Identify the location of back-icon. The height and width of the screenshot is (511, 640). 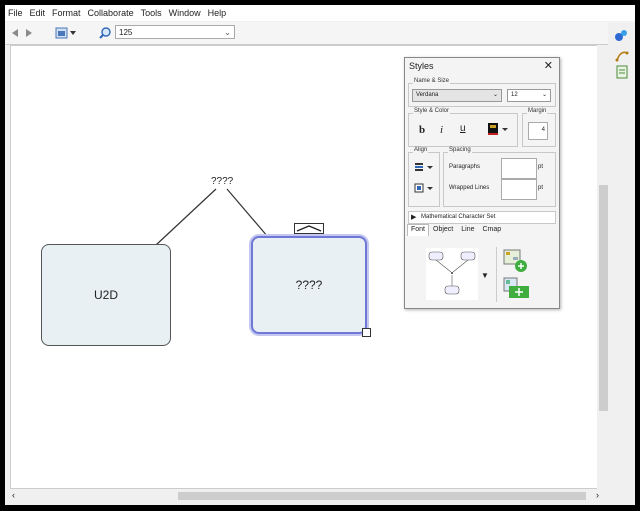
(15, 33).